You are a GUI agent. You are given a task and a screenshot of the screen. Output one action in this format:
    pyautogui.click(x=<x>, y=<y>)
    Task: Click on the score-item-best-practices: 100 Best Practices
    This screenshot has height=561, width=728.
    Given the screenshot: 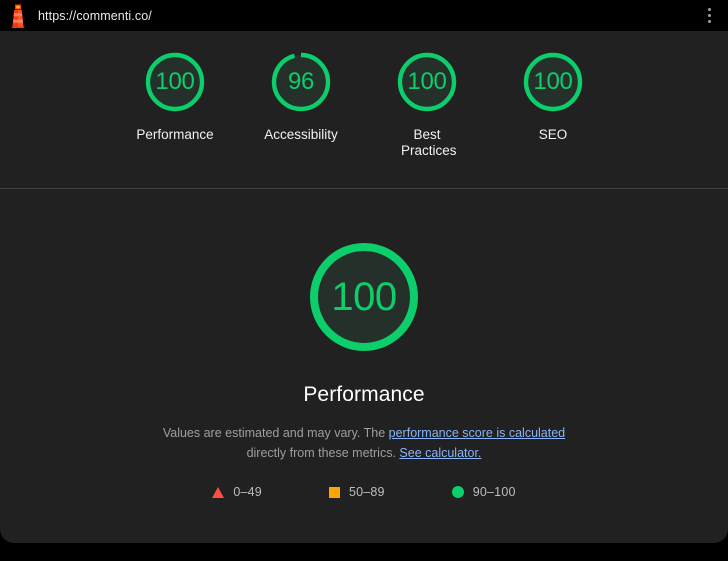 What is the action you would take?
    pyautogui.click(x=427, y=103)
    